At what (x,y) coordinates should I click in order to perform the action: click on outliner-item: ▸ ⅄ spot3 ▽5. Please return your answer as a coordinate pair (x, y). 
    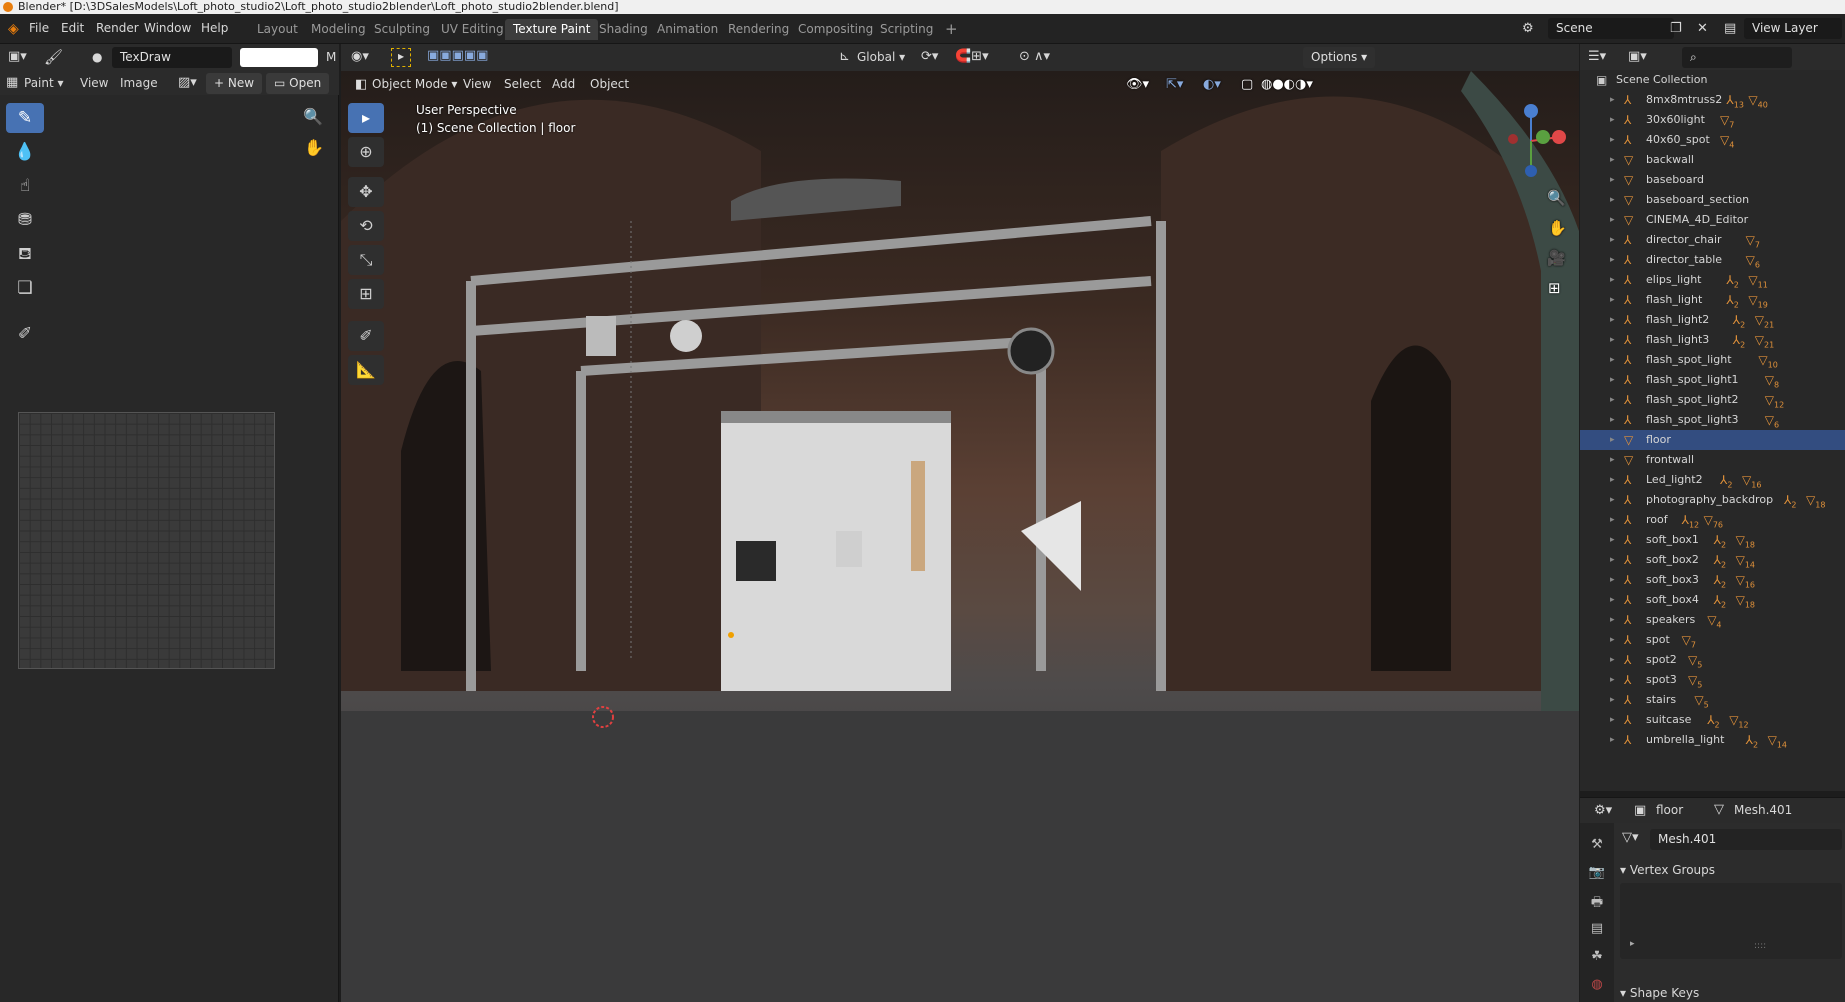
    Looking at the image, I should click on (1712, 680).